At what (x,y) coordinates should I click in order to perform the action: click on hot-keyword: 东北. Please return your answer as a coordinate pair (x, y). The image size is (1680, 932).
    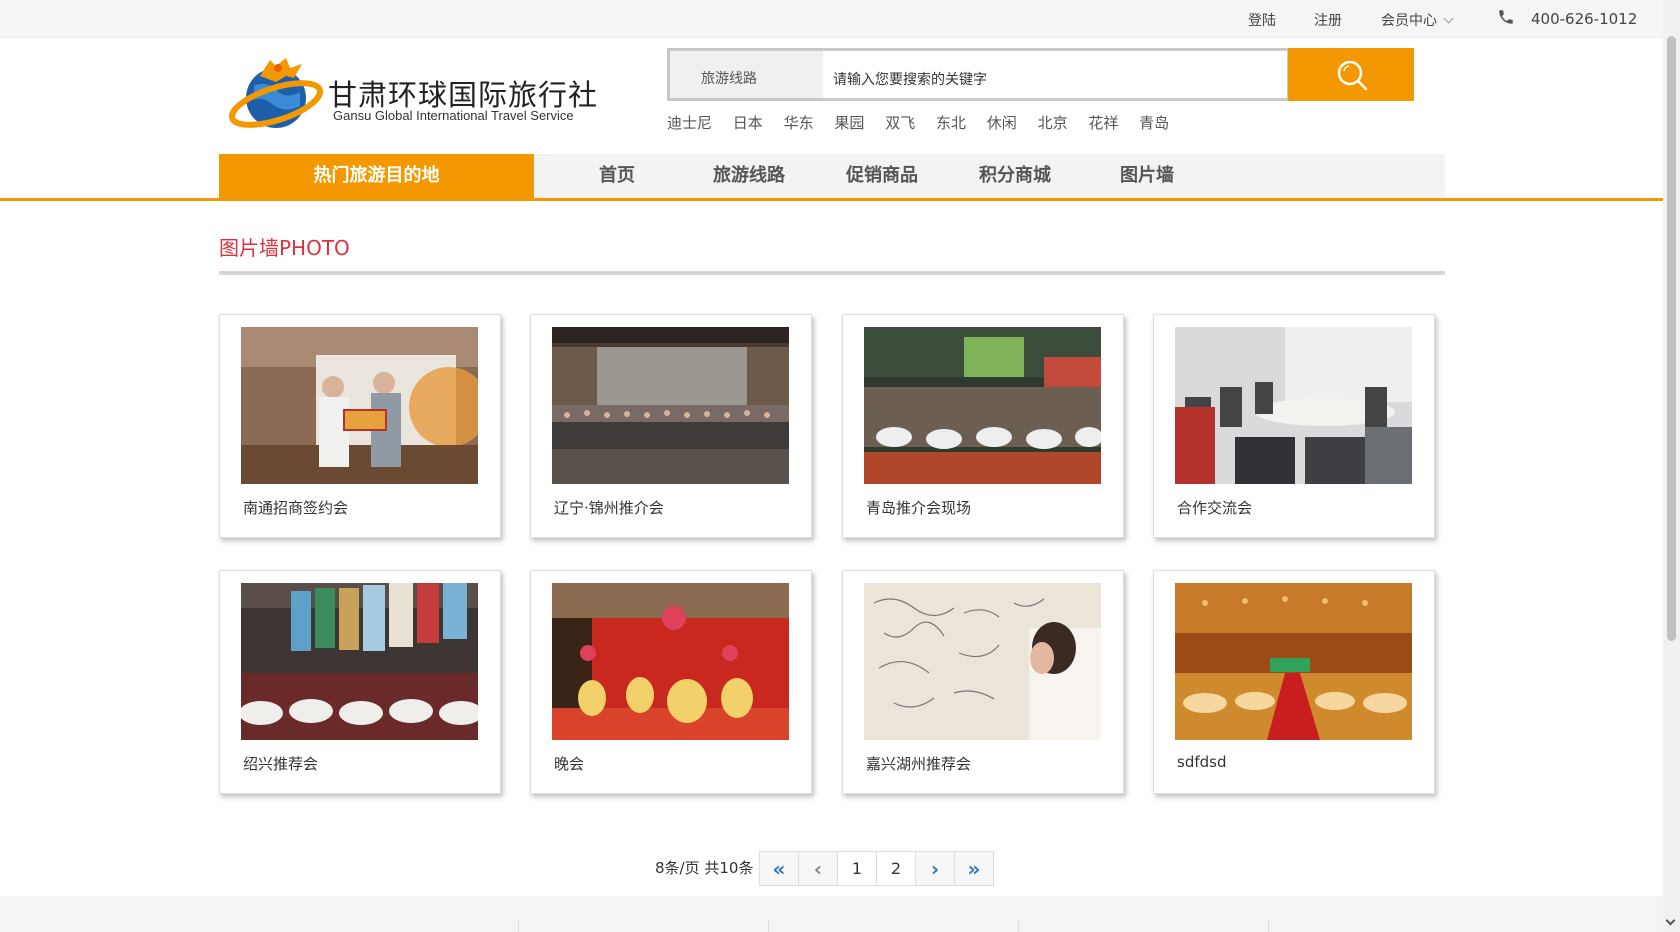
    Looking at the image, I should click on (951, 123).